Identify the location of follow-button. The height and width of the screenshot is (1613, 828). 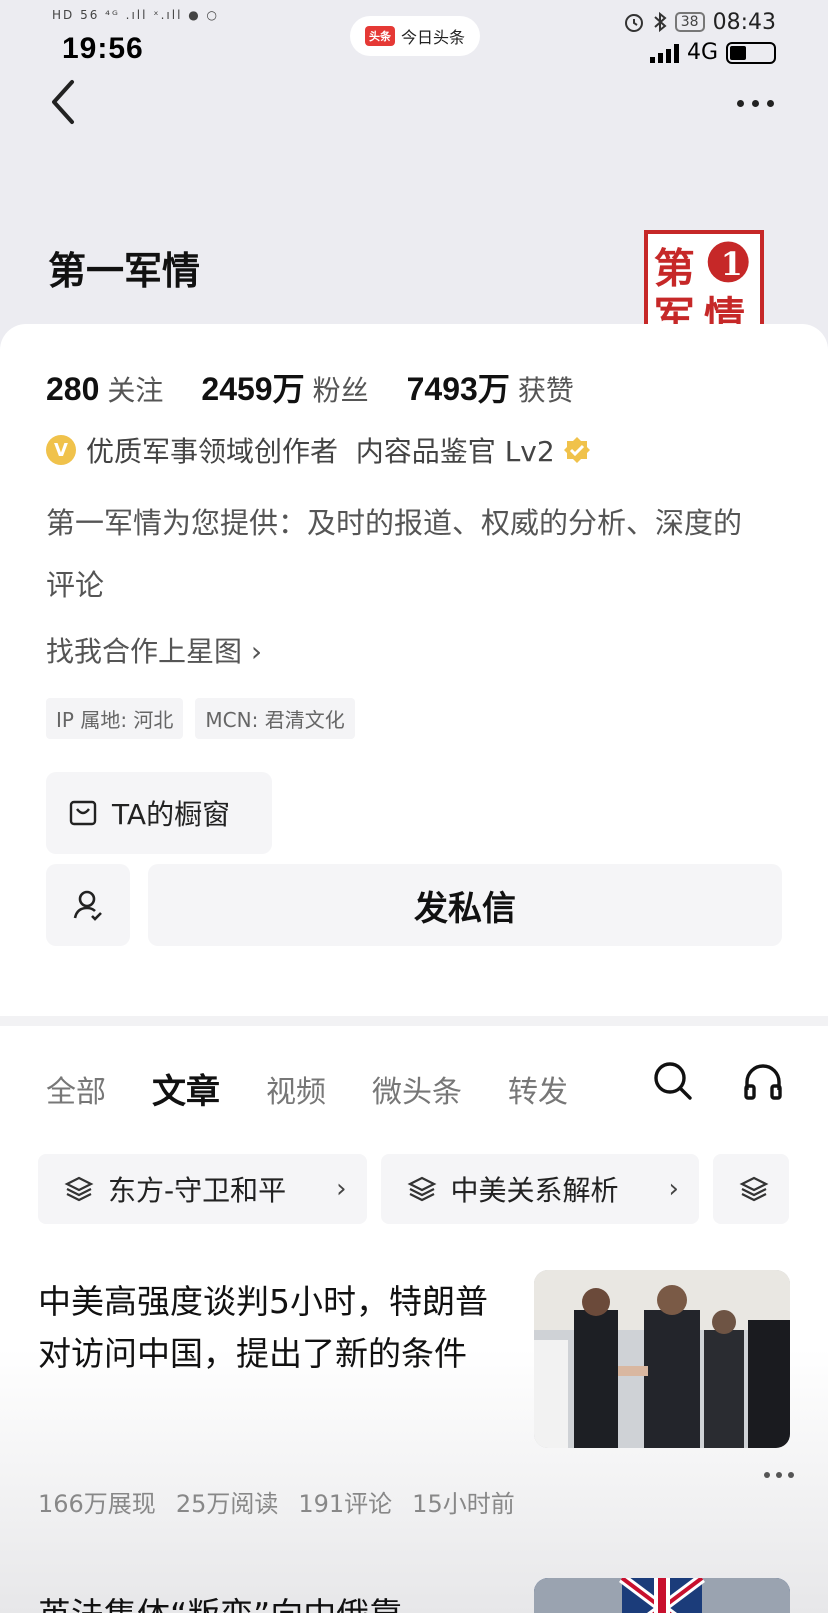
(88, 905).